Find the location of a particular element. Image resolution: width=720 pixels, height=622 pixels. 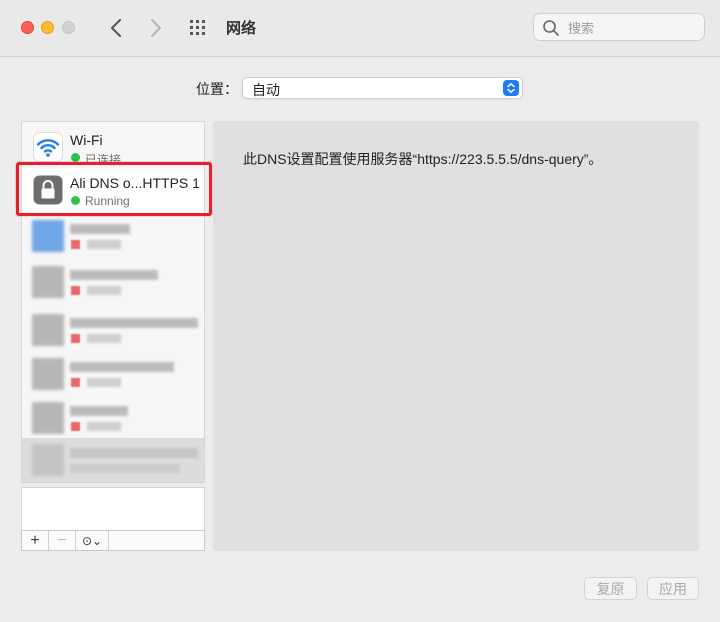

selection-highlight-annotation is located at coordinates (114, 189).